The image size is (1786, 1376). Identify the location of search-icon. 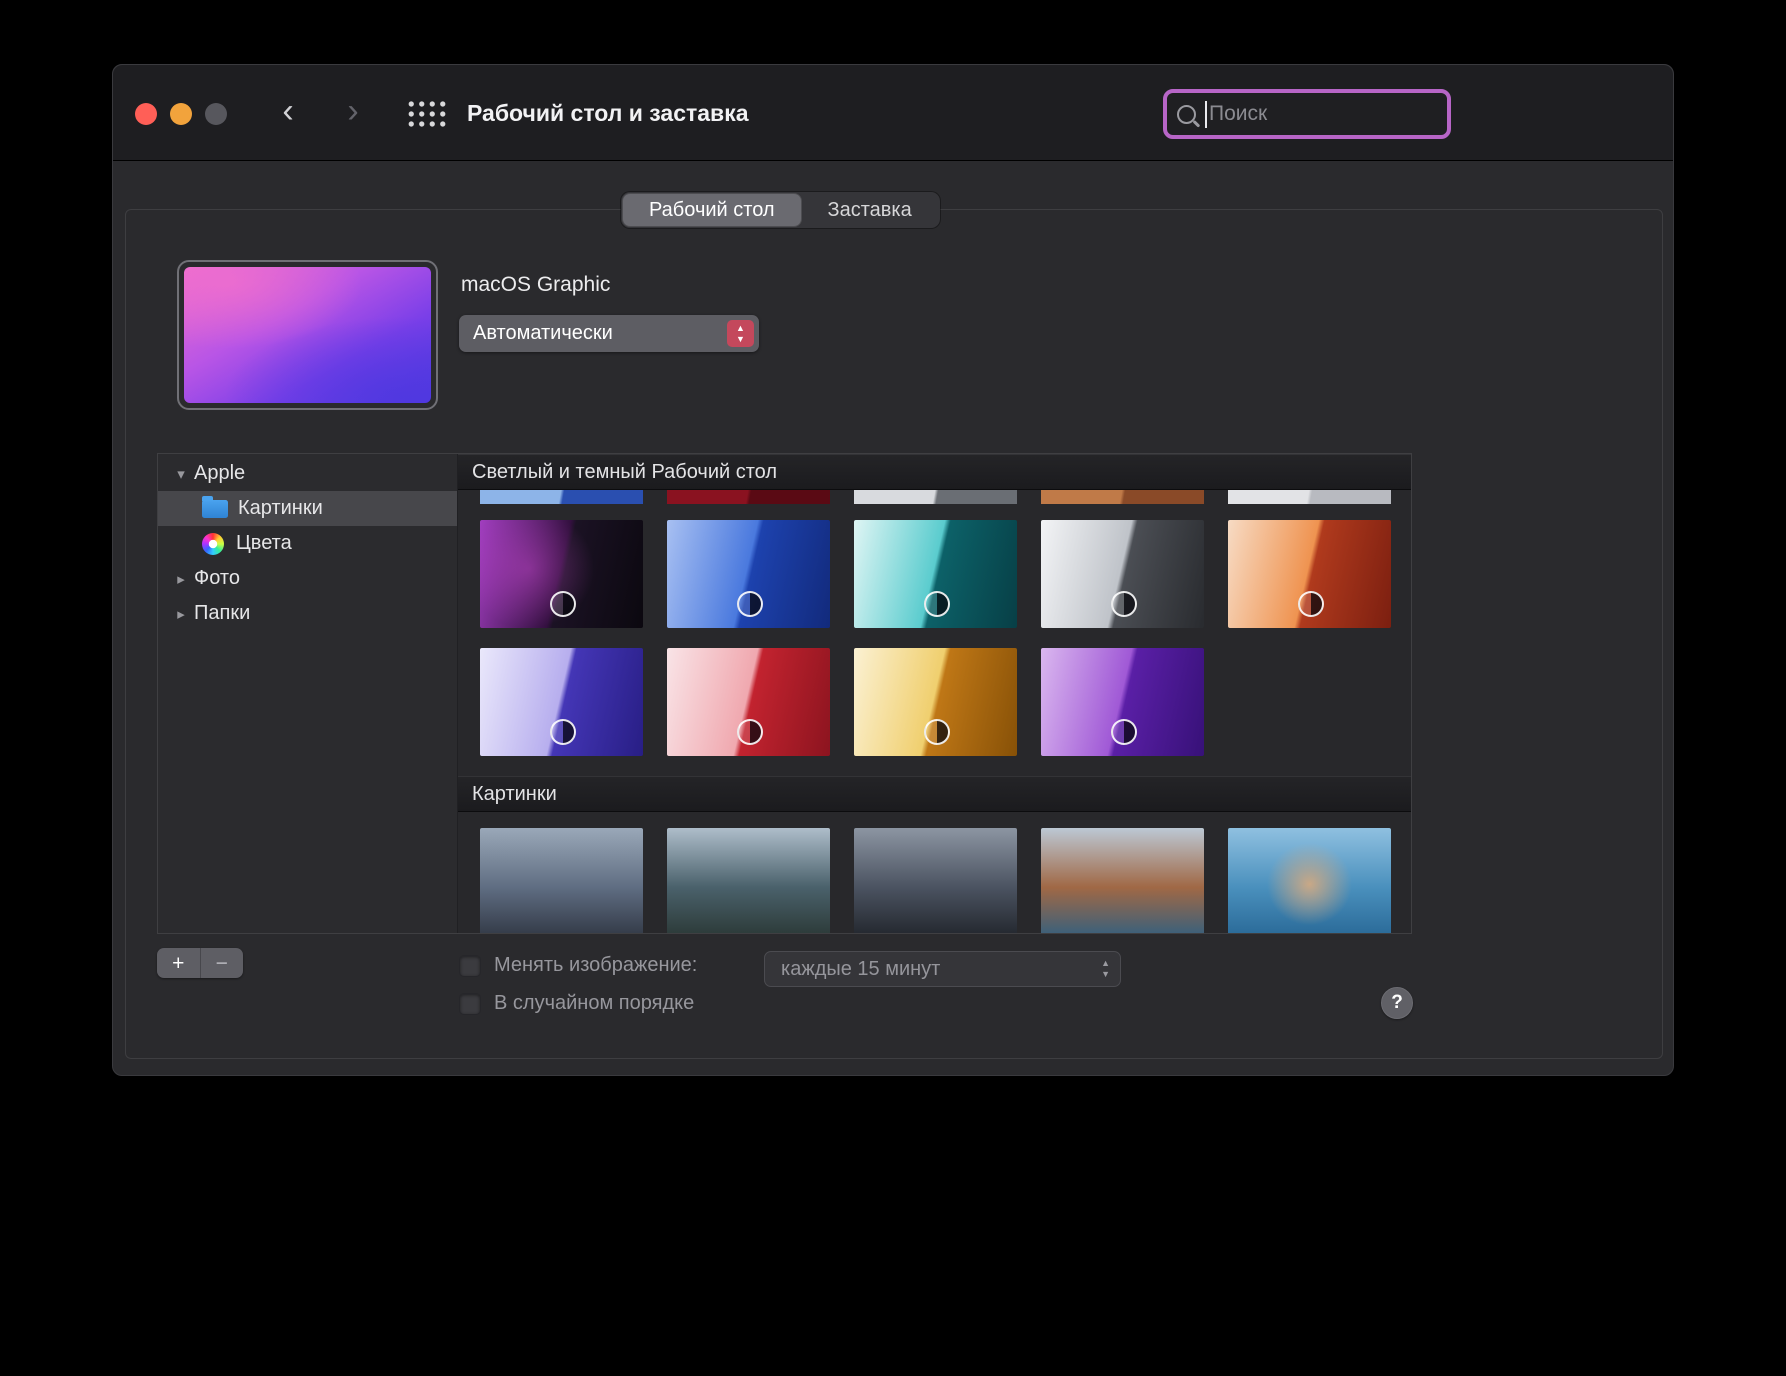
(1186, 114).